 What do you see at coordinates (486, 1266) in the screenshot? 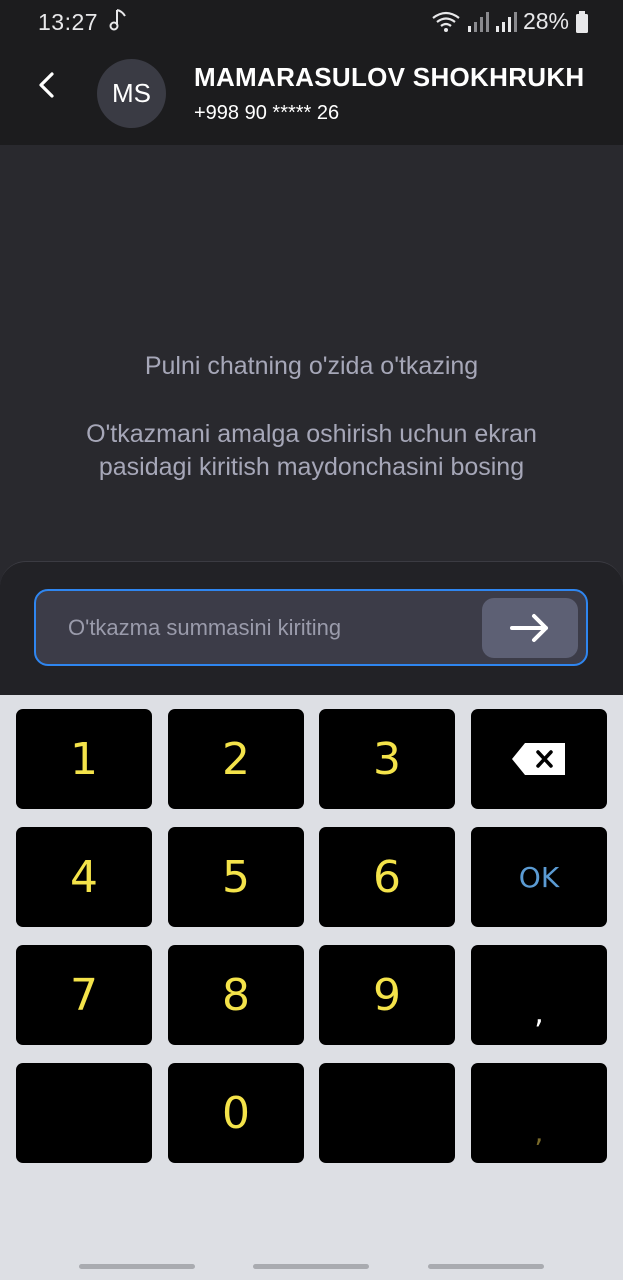
I see `nav-back-handle` at bounding box center [486, 1266].